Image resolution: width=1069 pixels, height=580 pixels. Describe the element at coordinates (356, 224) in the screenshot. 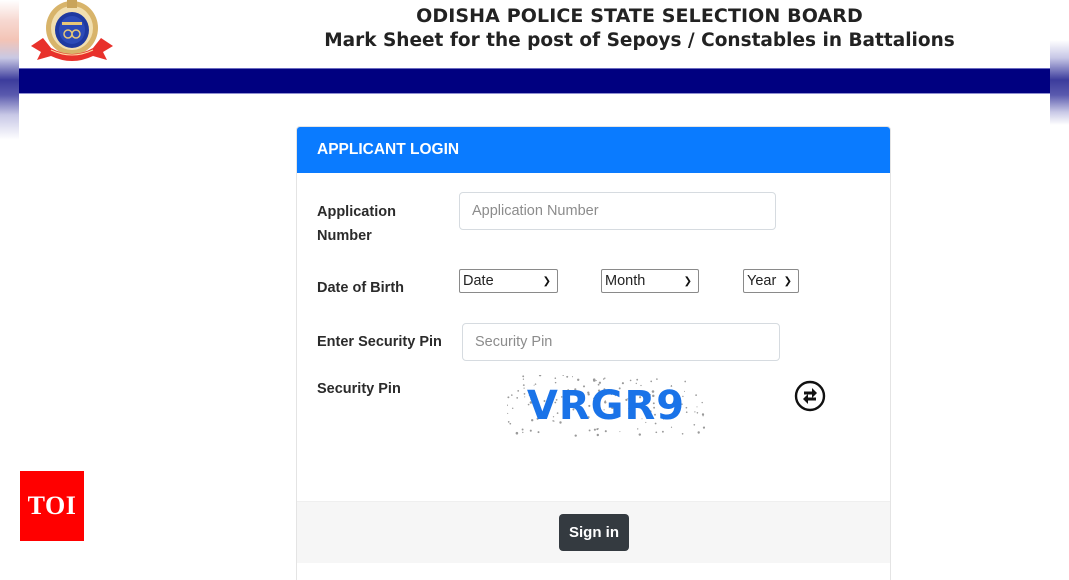

I see `application-number-label: Application Number` at that location.